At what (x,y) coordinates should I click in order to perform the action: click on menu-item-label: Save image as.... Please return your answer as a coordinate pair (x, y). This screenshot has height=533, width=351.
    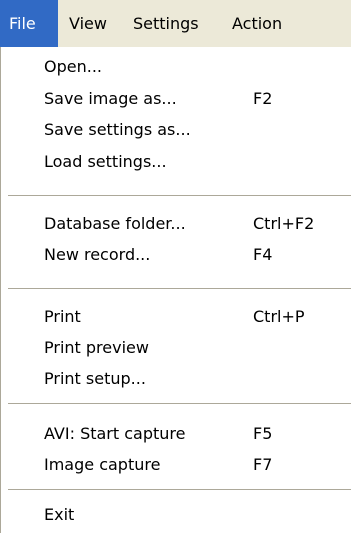
    Looking at the image, I should click on (110, 98).